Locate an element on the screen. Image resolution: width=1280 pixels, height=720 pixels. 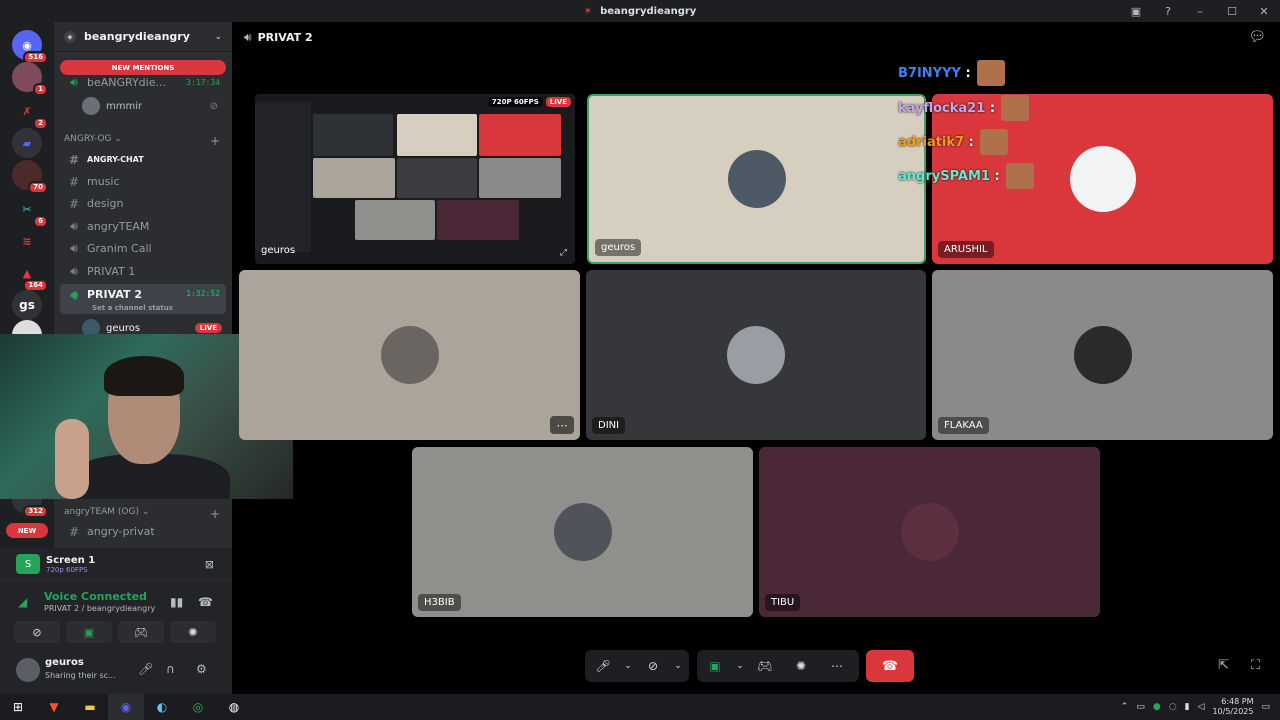
participant-tile: geuros is located at coordinates (756, 179).